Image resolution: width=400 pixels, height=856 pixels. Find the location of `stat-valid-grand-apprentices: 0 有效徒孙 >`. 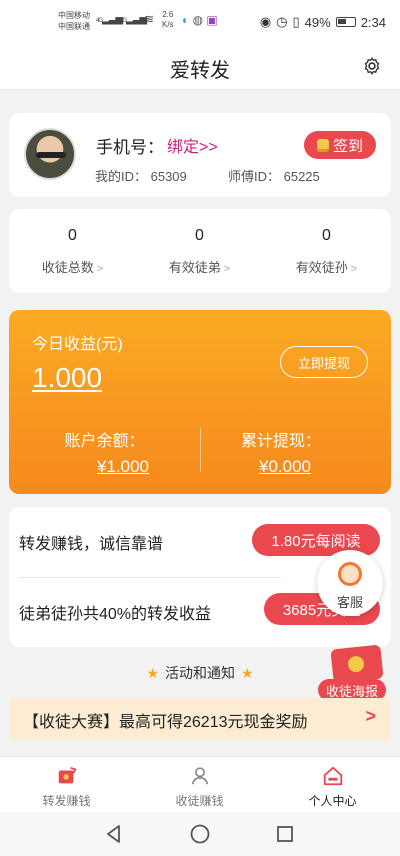

stat-valid-grand-apprentices: 0 有效徒孙 > is located at coordinates (326, 251).